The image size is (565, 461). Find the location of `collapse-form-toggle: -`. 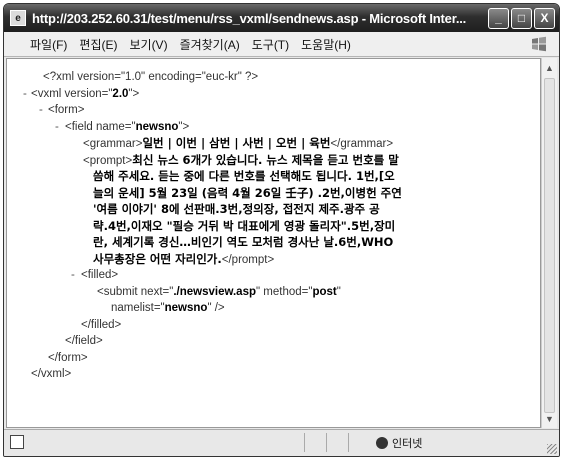

collapse-form-toggle: - is located at coordinates (41, 110).